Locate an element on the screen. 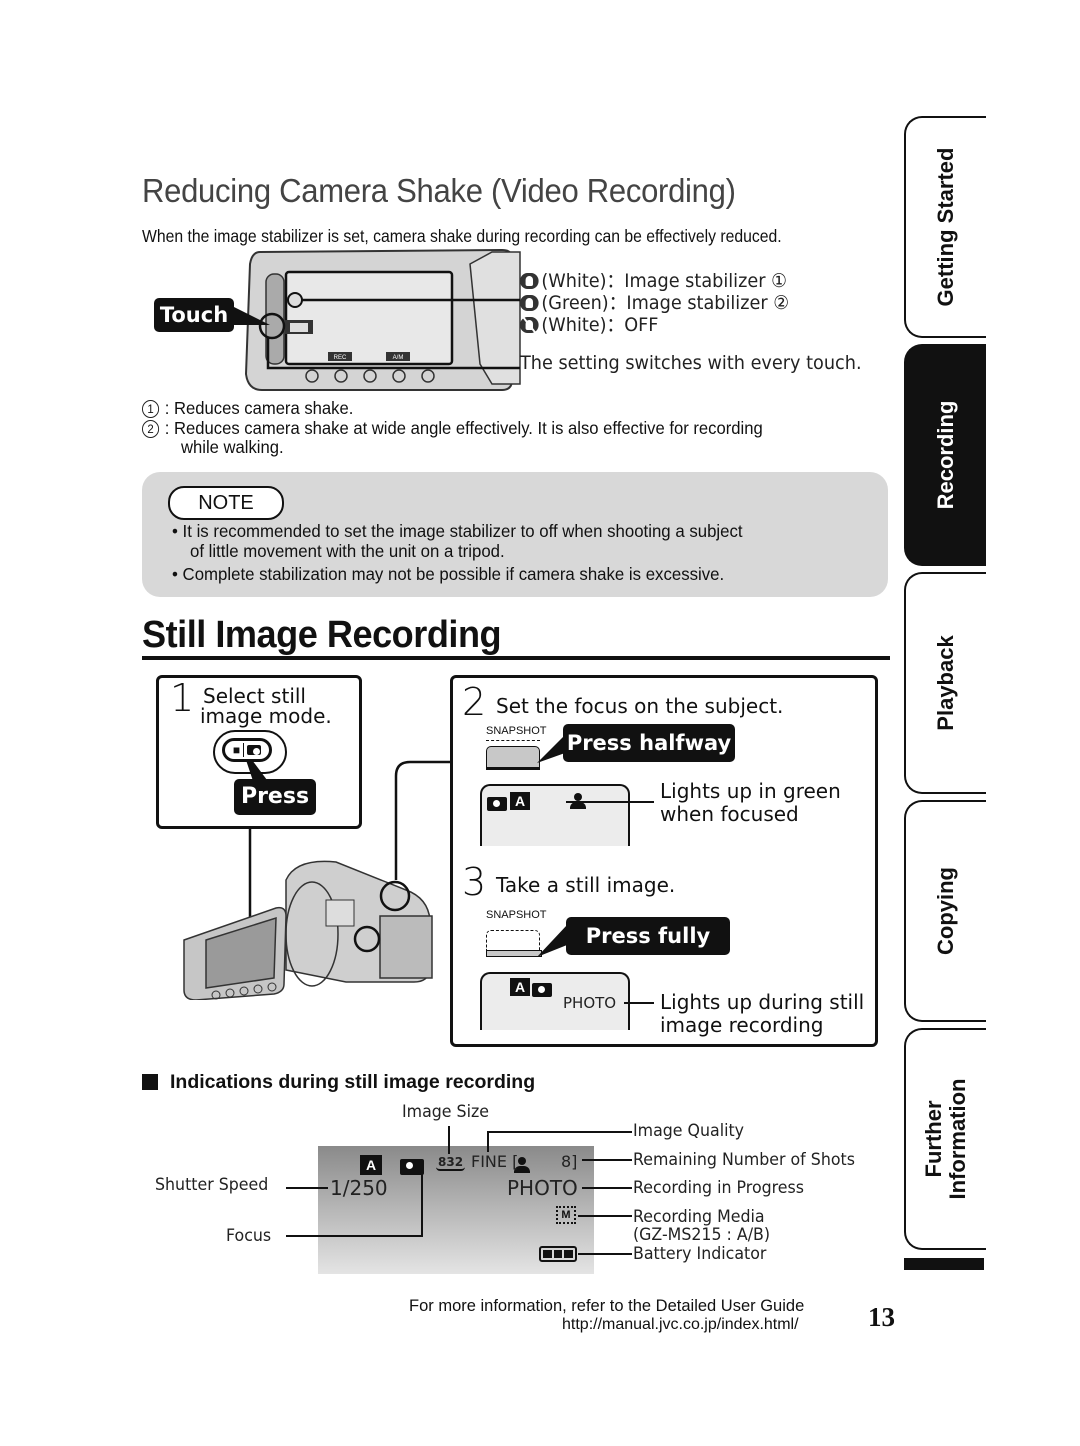 The width and height of the screenshot is (1080, 1446). step-3-text: Take a still image. is located at coordinates (586, 885).